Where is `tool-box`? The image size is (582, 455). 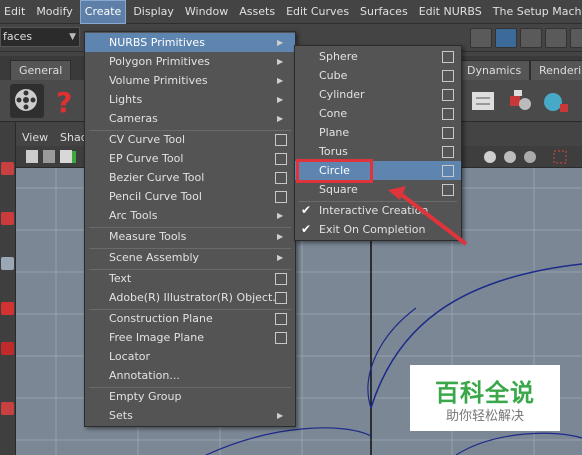 tool-box is located at coordinates (8, 288).